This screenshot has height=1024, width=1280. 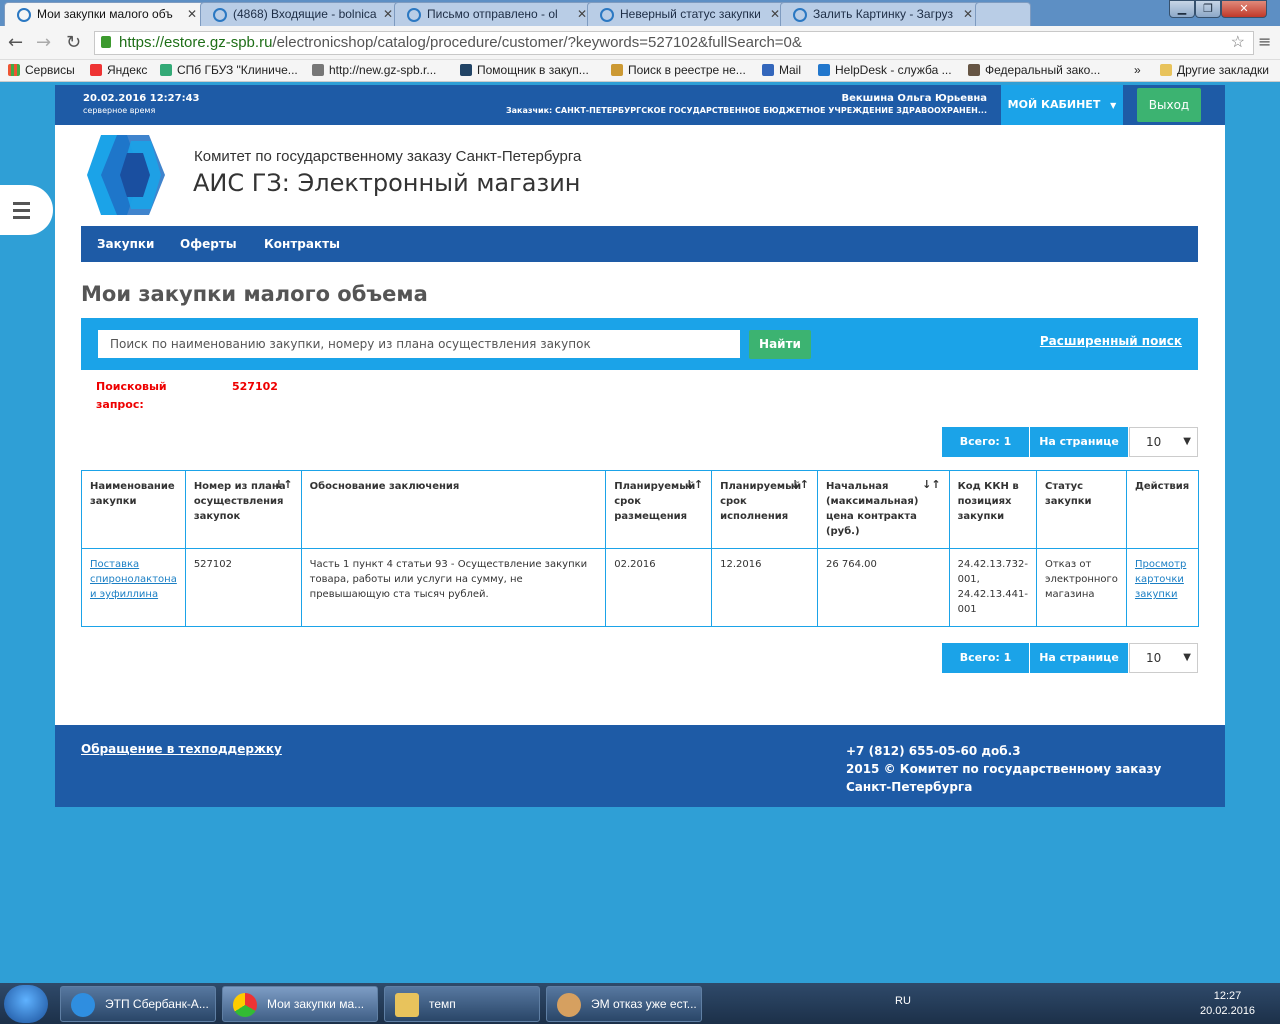 What do you see at coordinates (1160, 579) in the screenshot?
I see `view-card-link: Просмотр карточки закупки` at bounding box center [1160, 579].